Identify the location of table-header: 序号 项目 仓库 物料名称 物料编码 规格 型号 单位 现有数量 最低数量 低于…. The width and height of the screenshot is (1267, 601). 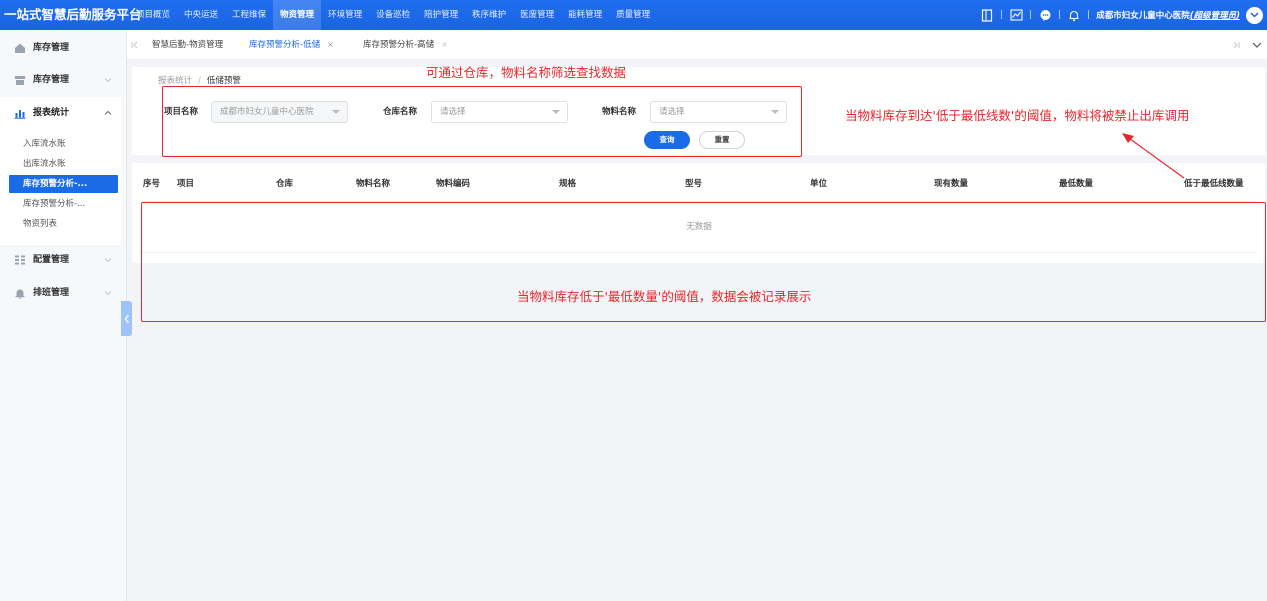
(698, 184).